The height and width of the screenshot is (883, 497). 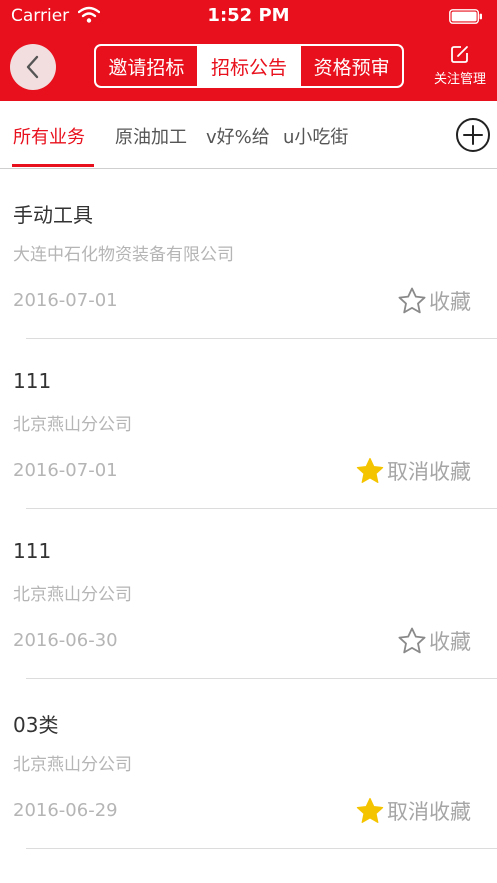 I want to click on navigation-bar: Carrier 1:52 PM 邀请招标 招标公告 资格预审 关注管理, so click(x=248, y=50).